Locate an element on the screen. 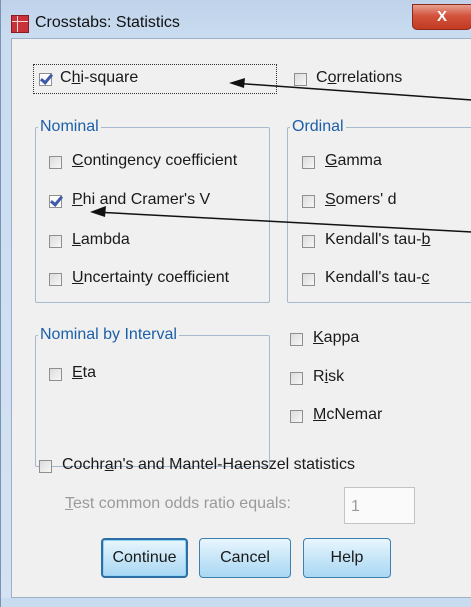 The height and width of the screenshot is (607, 471). phi-annotation-arrow is located at coordinates (282, 222).